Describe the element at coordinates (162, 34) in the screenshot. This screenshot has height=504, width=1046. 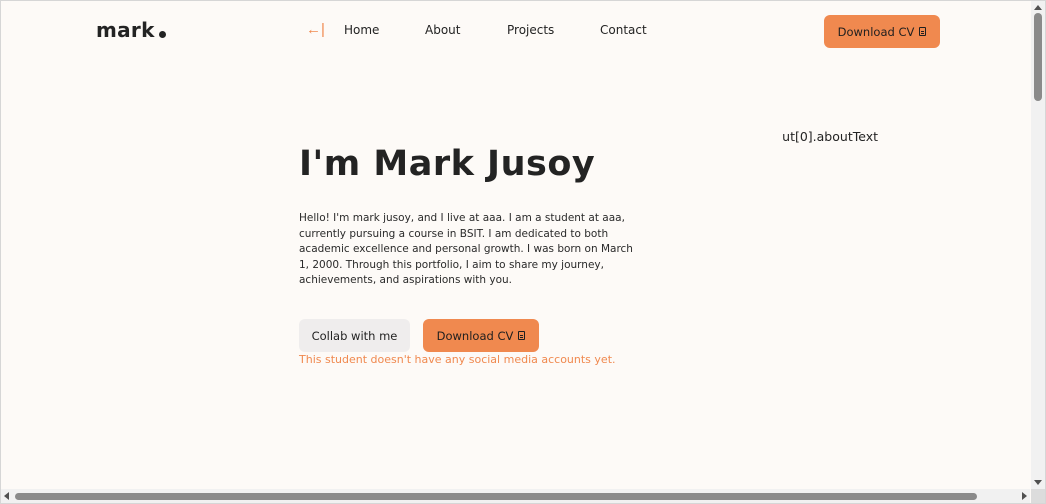
I see `logo-dot` at that location.